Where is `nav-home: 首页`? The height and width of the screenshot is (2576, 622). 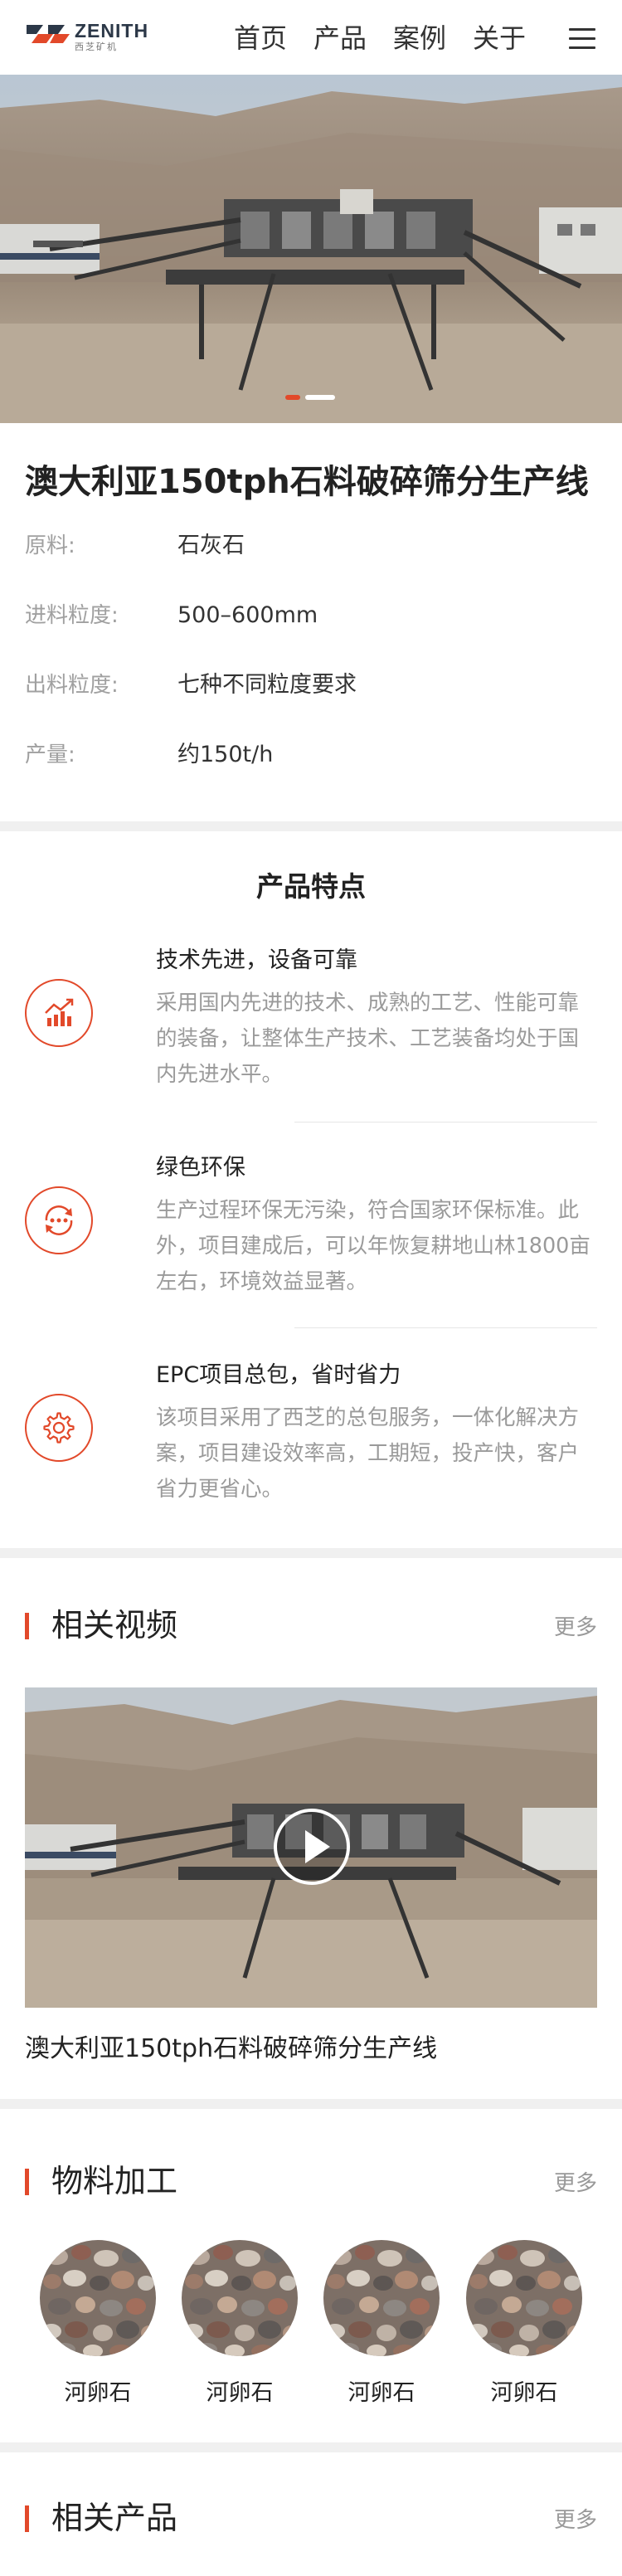 nav-home: 首页 is located at coordinates (260, 38).